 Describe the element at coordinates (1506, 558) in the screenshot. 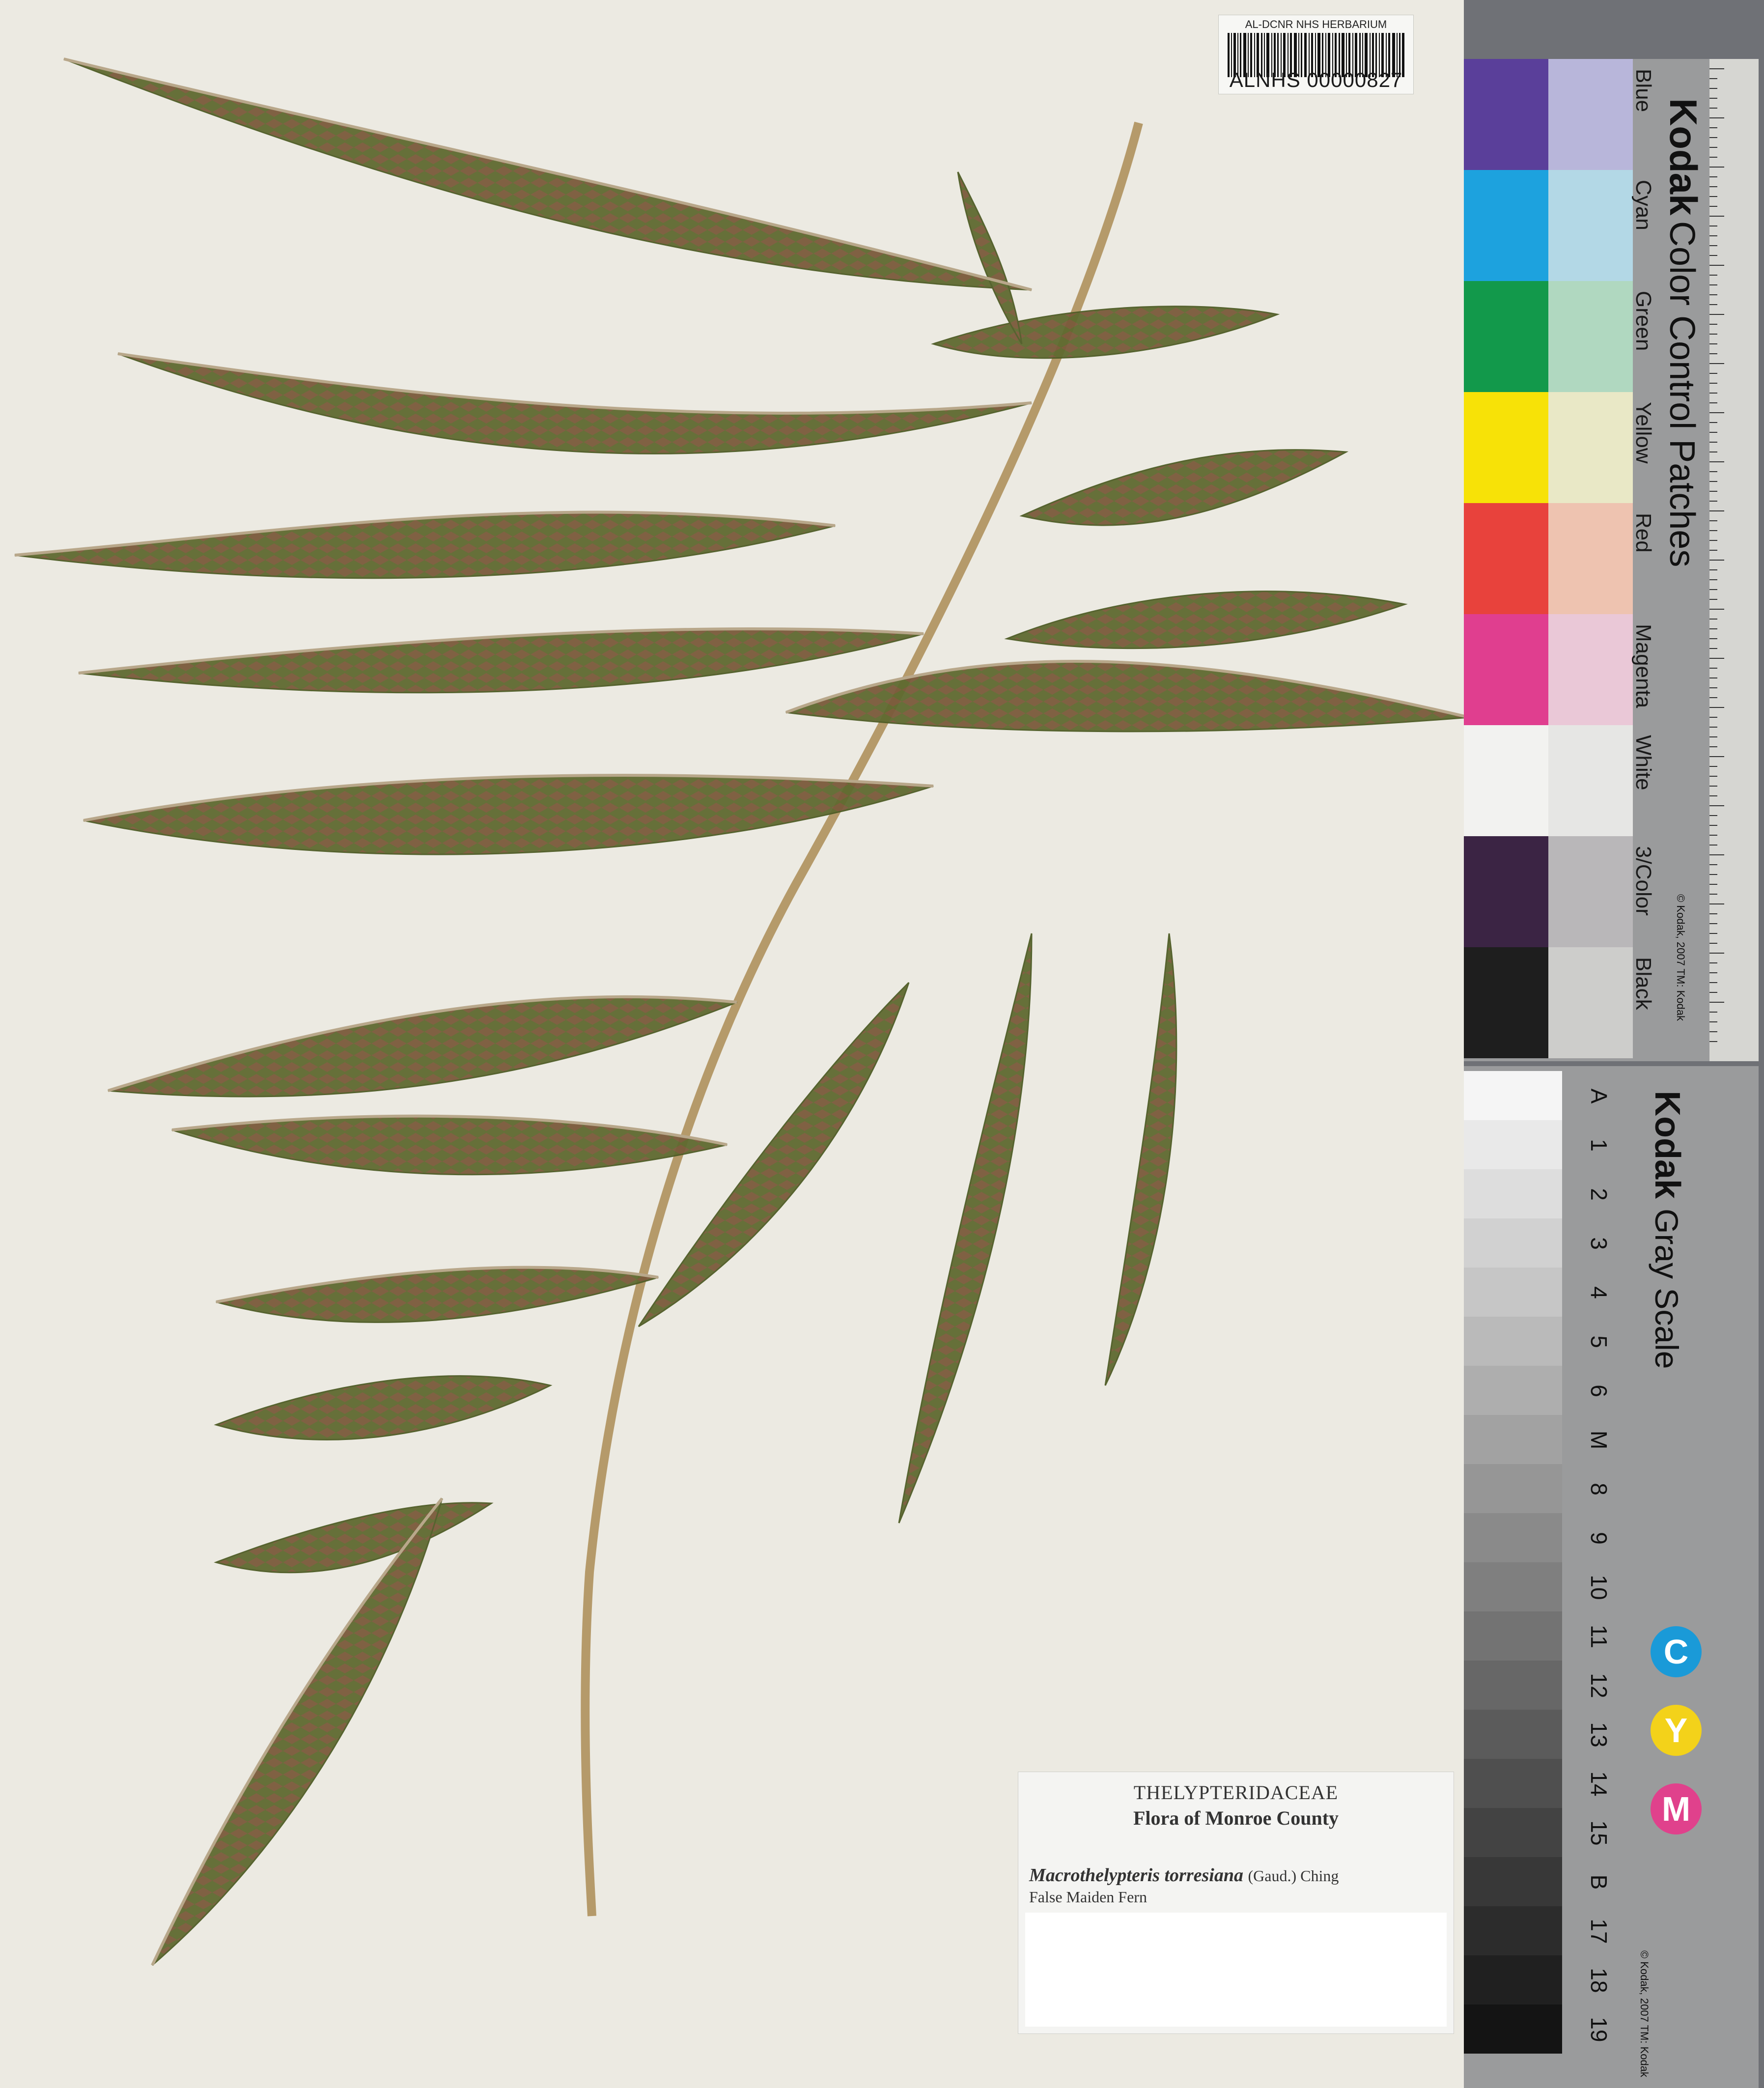

I see `patch-red-dark` at that location.